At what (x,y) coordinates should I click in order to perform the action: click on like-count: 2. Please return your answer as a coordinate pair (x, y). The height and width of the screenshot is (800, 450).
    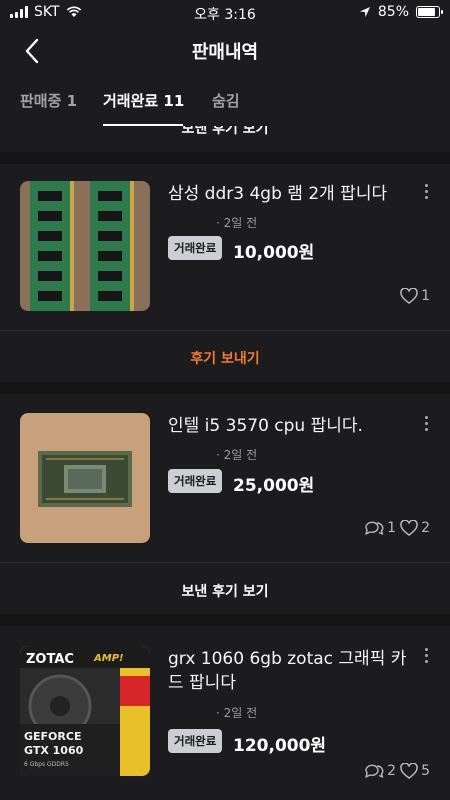
    Looking at the image, I should click on (415, 528).